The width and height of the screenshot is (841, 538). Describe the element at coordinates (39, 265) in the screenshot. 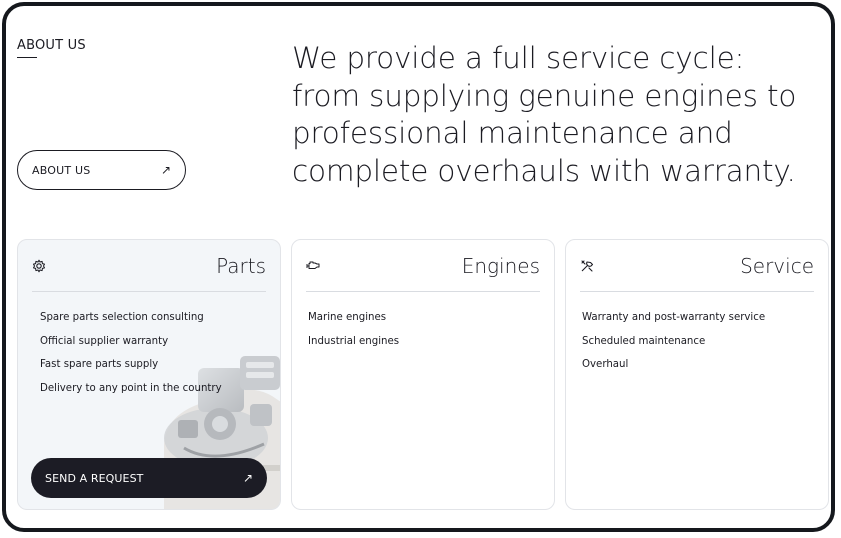

I see `gear-icon` at that location.